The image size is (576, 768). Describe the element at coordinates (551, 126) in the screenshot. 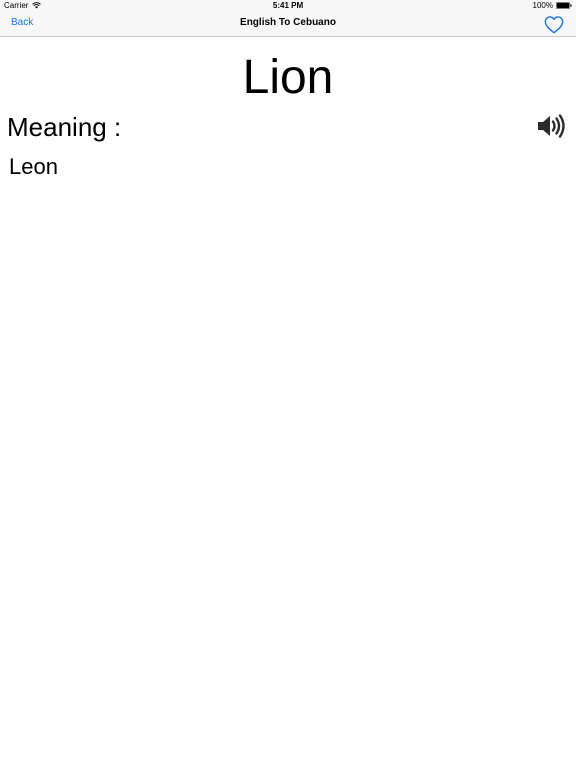

I see `speaker-icon` at that location.